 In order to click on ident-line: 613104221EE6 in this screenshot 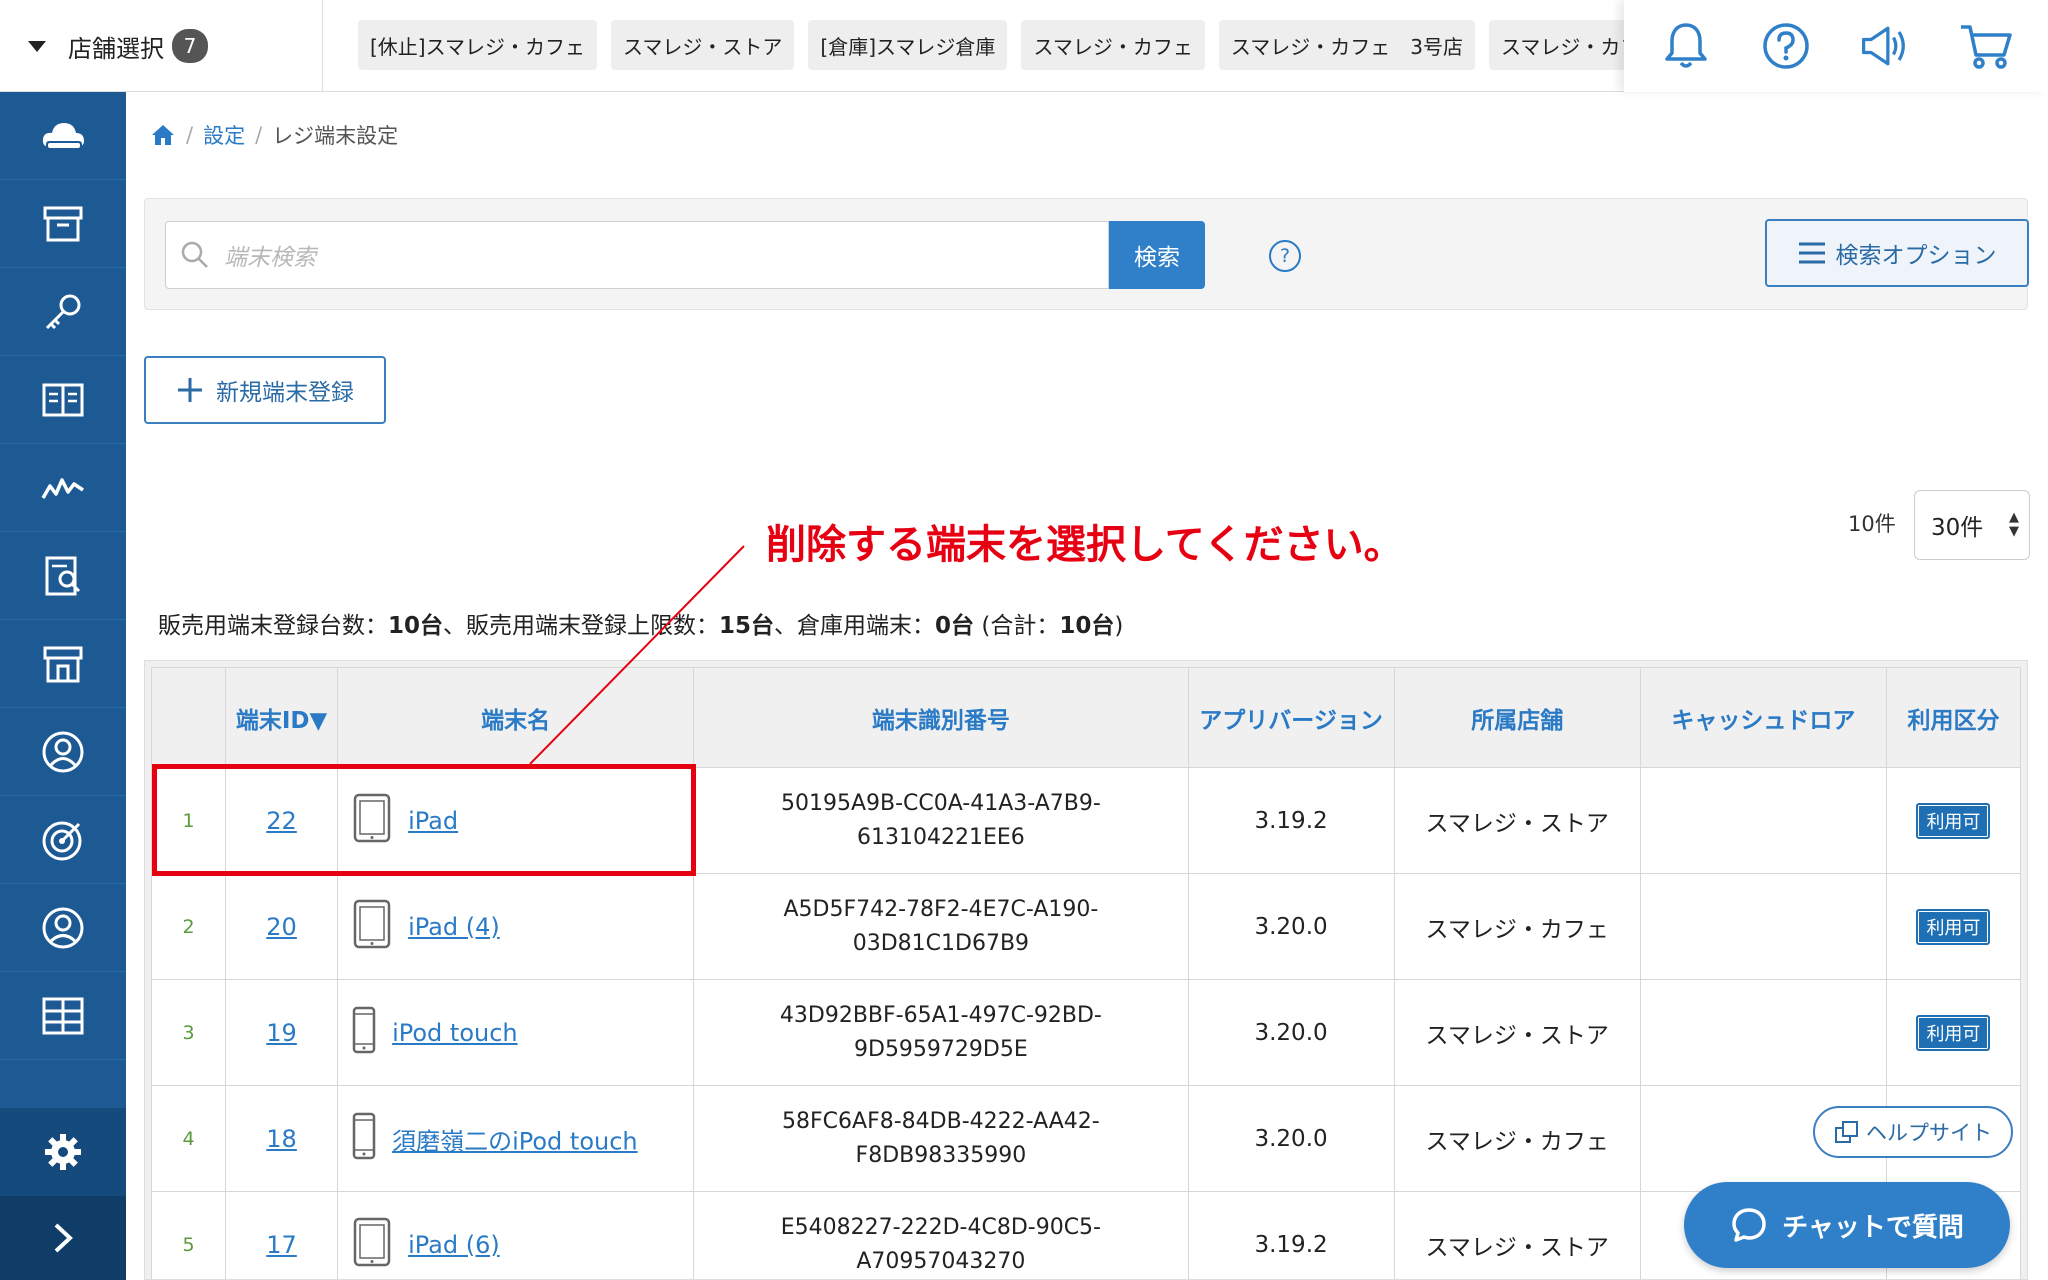, I will do `click(941, 837)`.